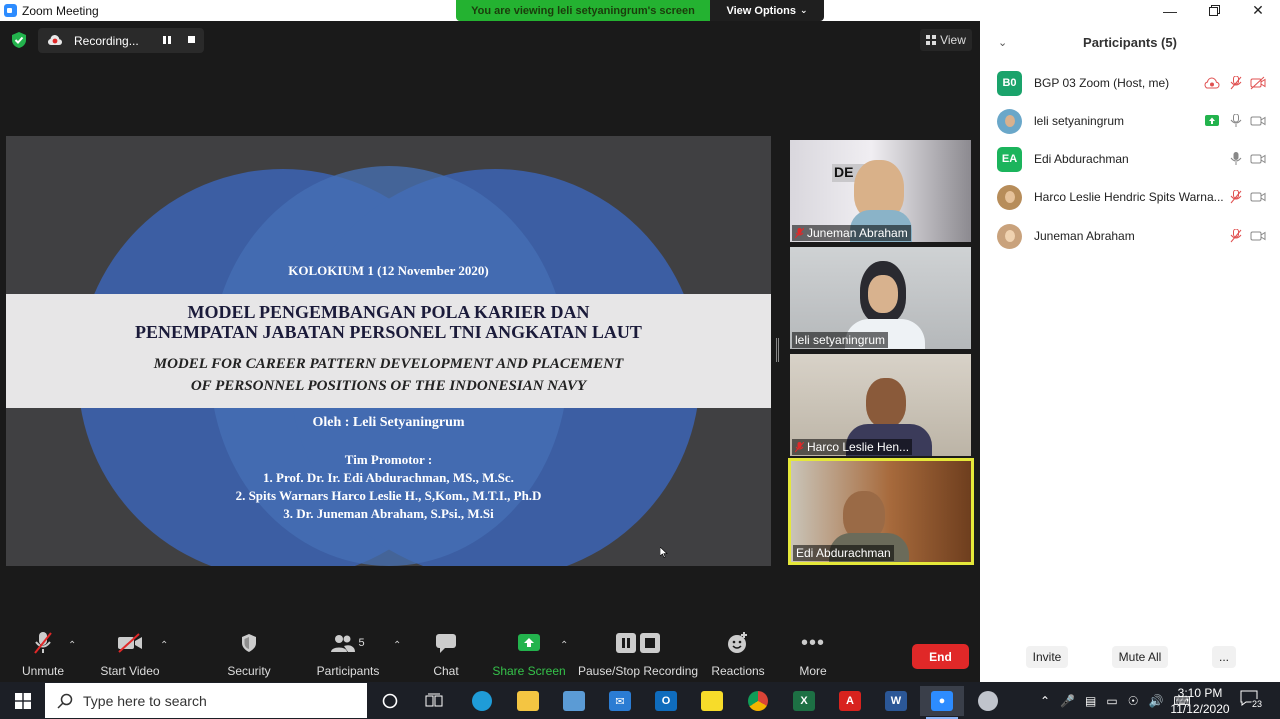 This screenshot has width=1280, height=719. I want to click on restore-button, so click(1214, 10).